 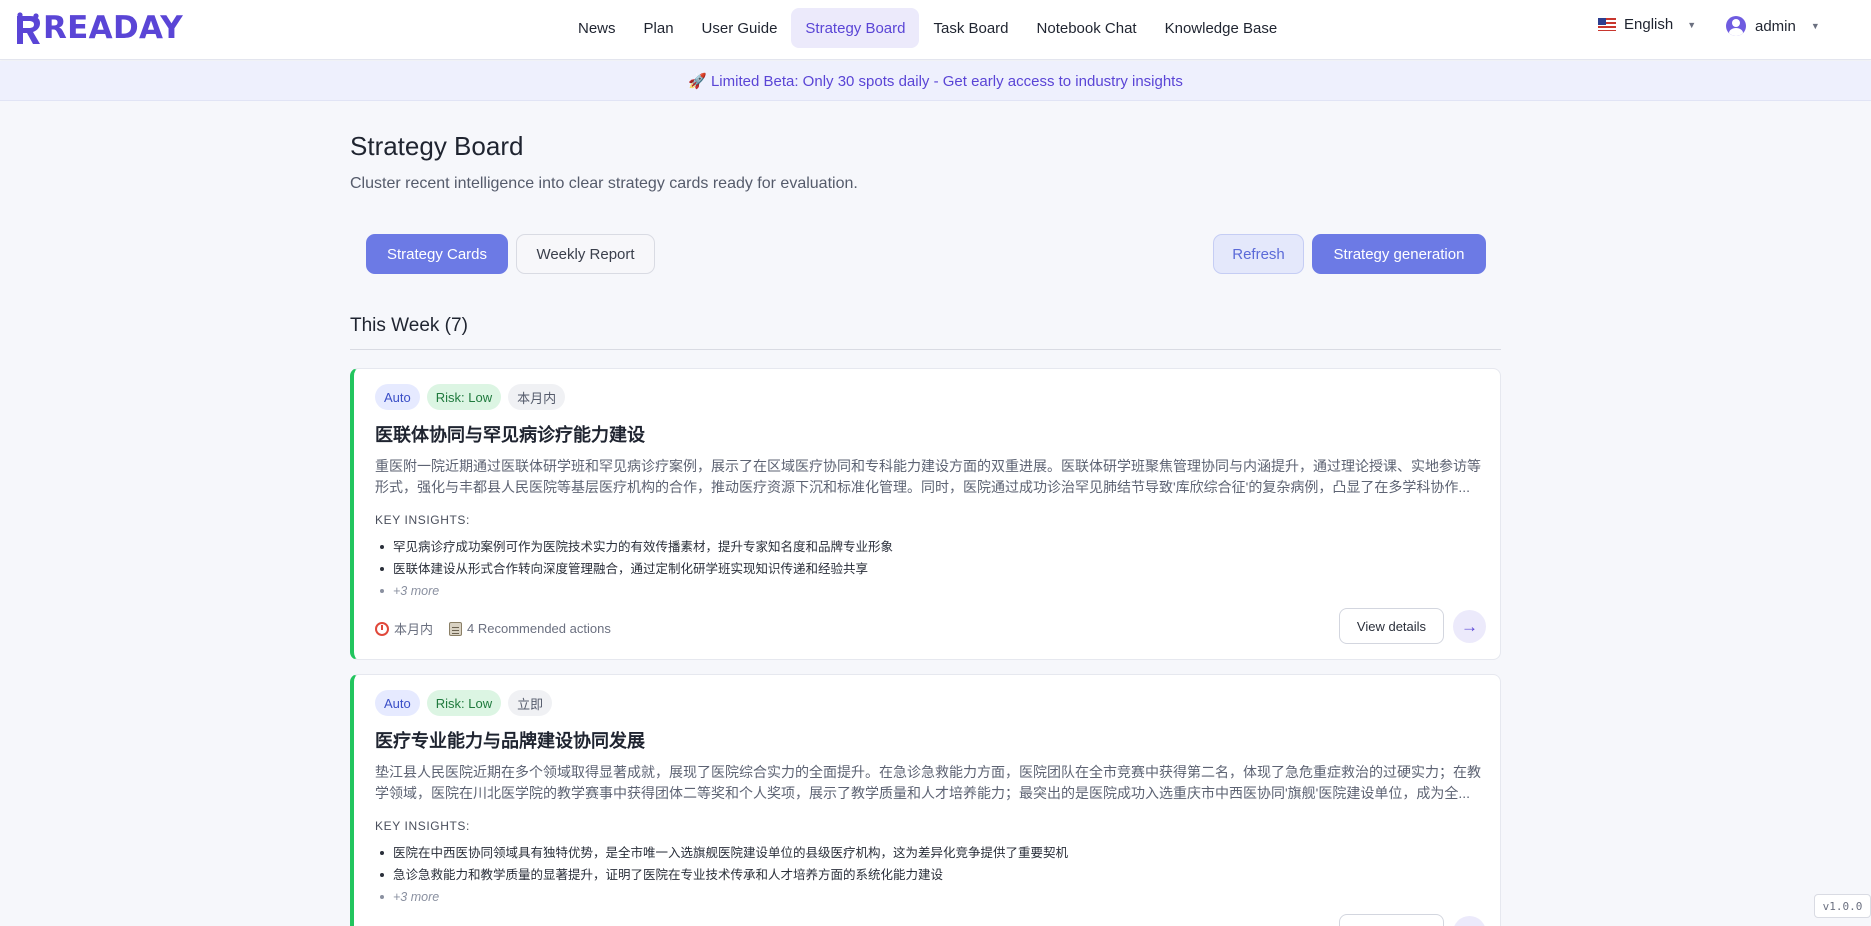 I want to click on tag-timeframe: 本月内, so click(x=537, y=397).